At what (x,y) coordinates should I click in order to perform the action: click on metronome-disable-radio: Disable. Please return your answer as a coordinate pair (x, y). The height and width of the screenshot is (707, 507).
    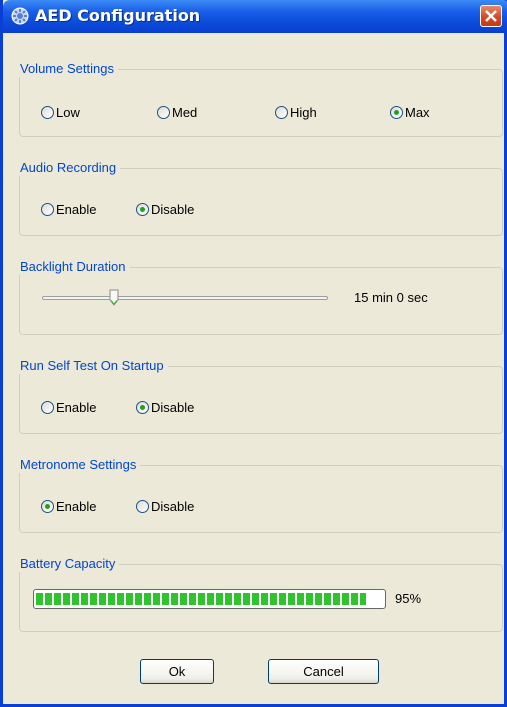
    Looking at the image, I should click on (165, 506).